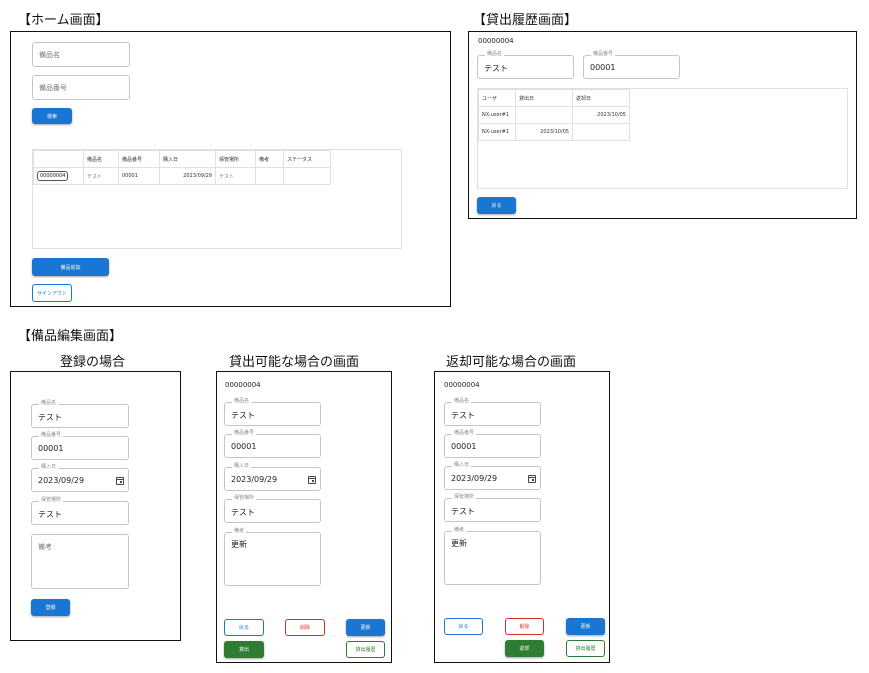 The image size is (869, 673). Describe the element at coordinates (187, 159) in the screenshot. I see `column-header: 購入日` at that location.